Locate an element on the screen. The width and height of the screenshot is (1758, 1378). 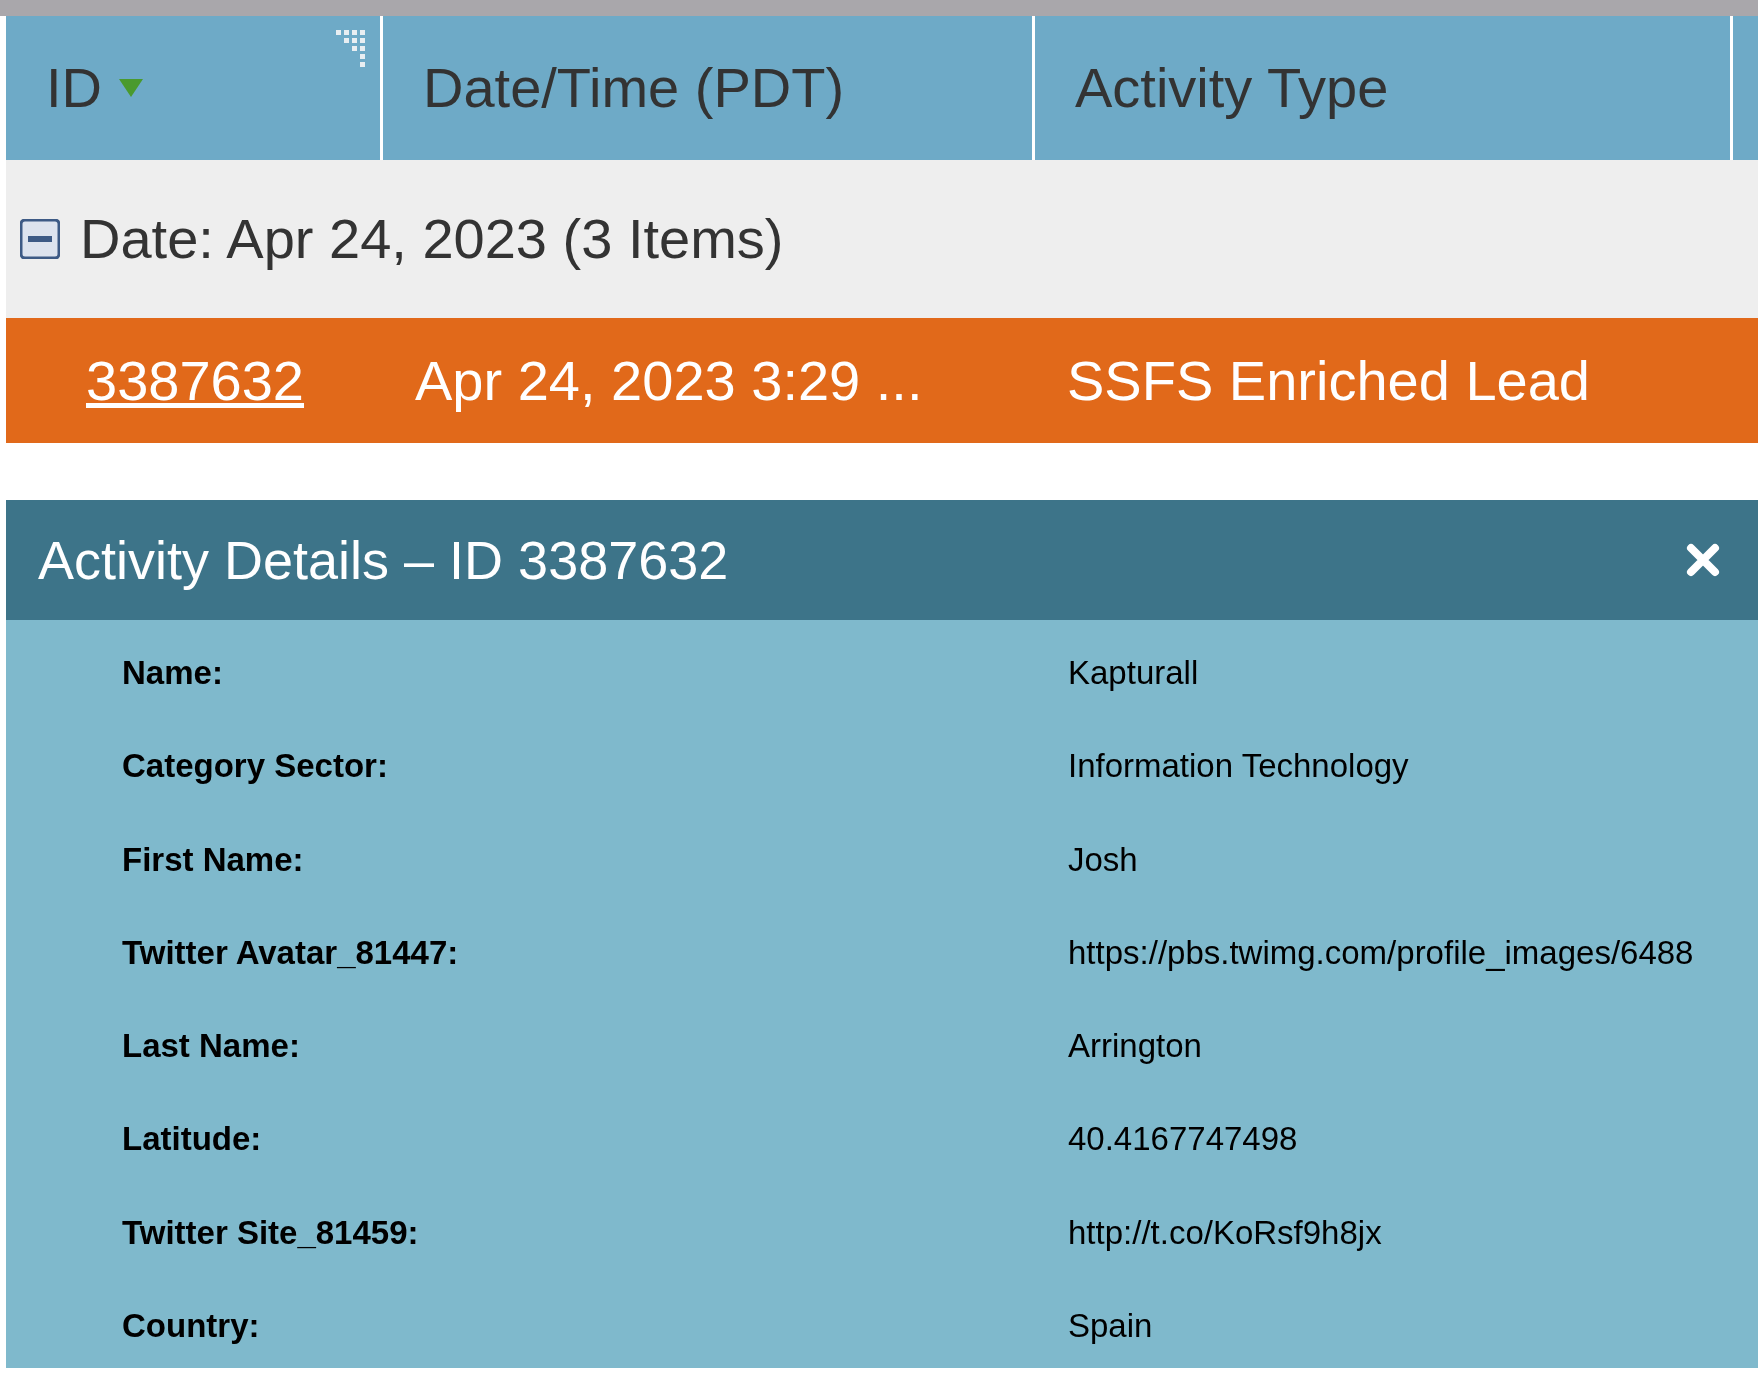
collapse-icon is located at coordinates (40, 239).